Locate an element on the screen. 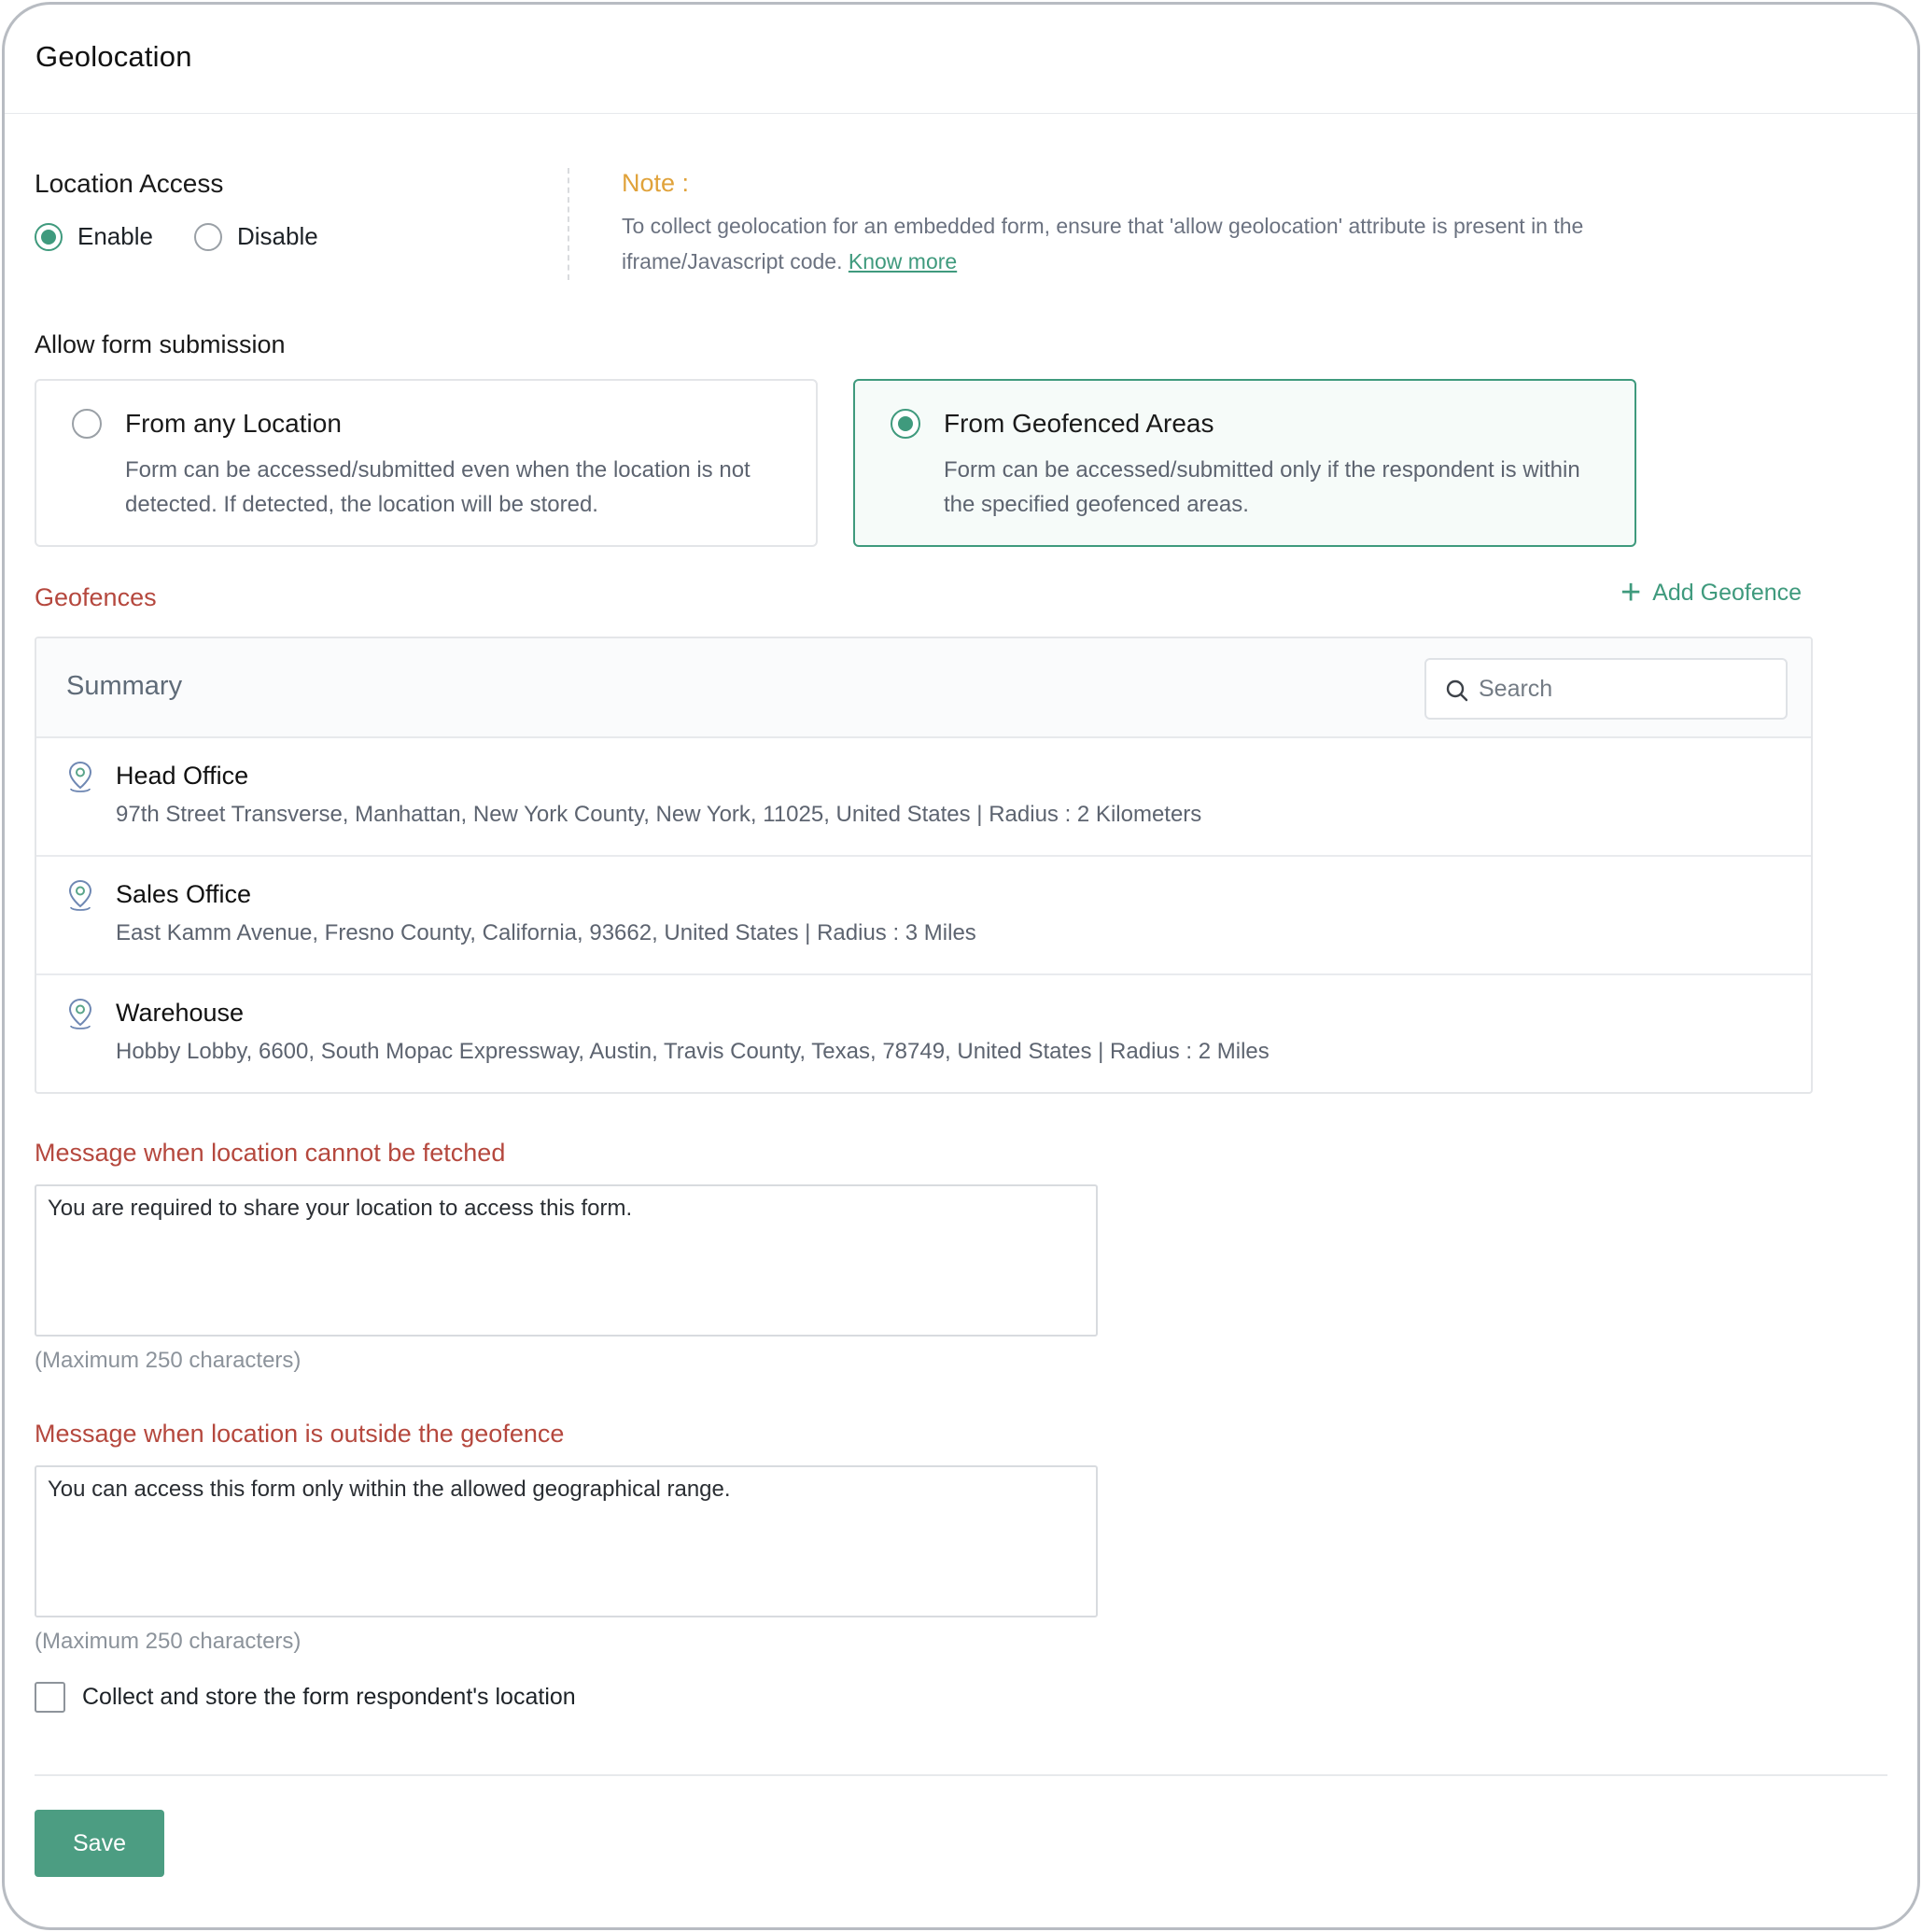  radio-enable: Enable is located at coordinates (94, 236).